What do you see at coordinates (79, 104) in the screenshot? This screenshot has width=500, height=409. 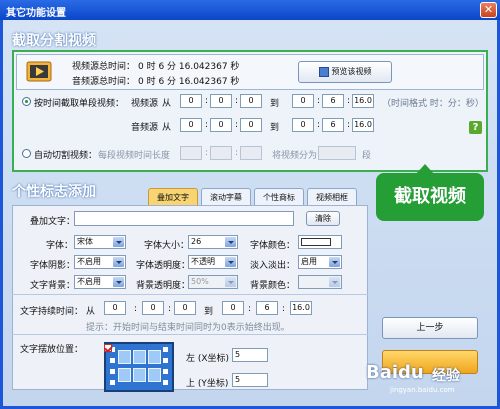 I see `time-mode-label: 按时间截取单段视频：` at bounding box center [79, 104].